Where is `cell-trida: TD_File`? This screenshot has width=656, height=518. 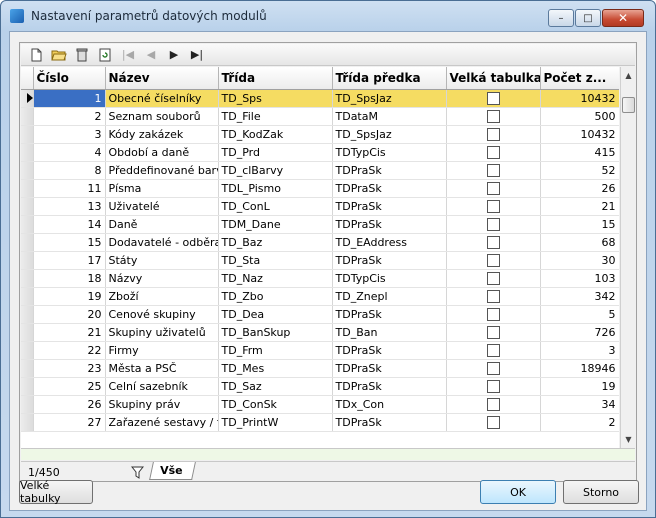
cell-trida: TD_File is located at coordinates (275, 116).